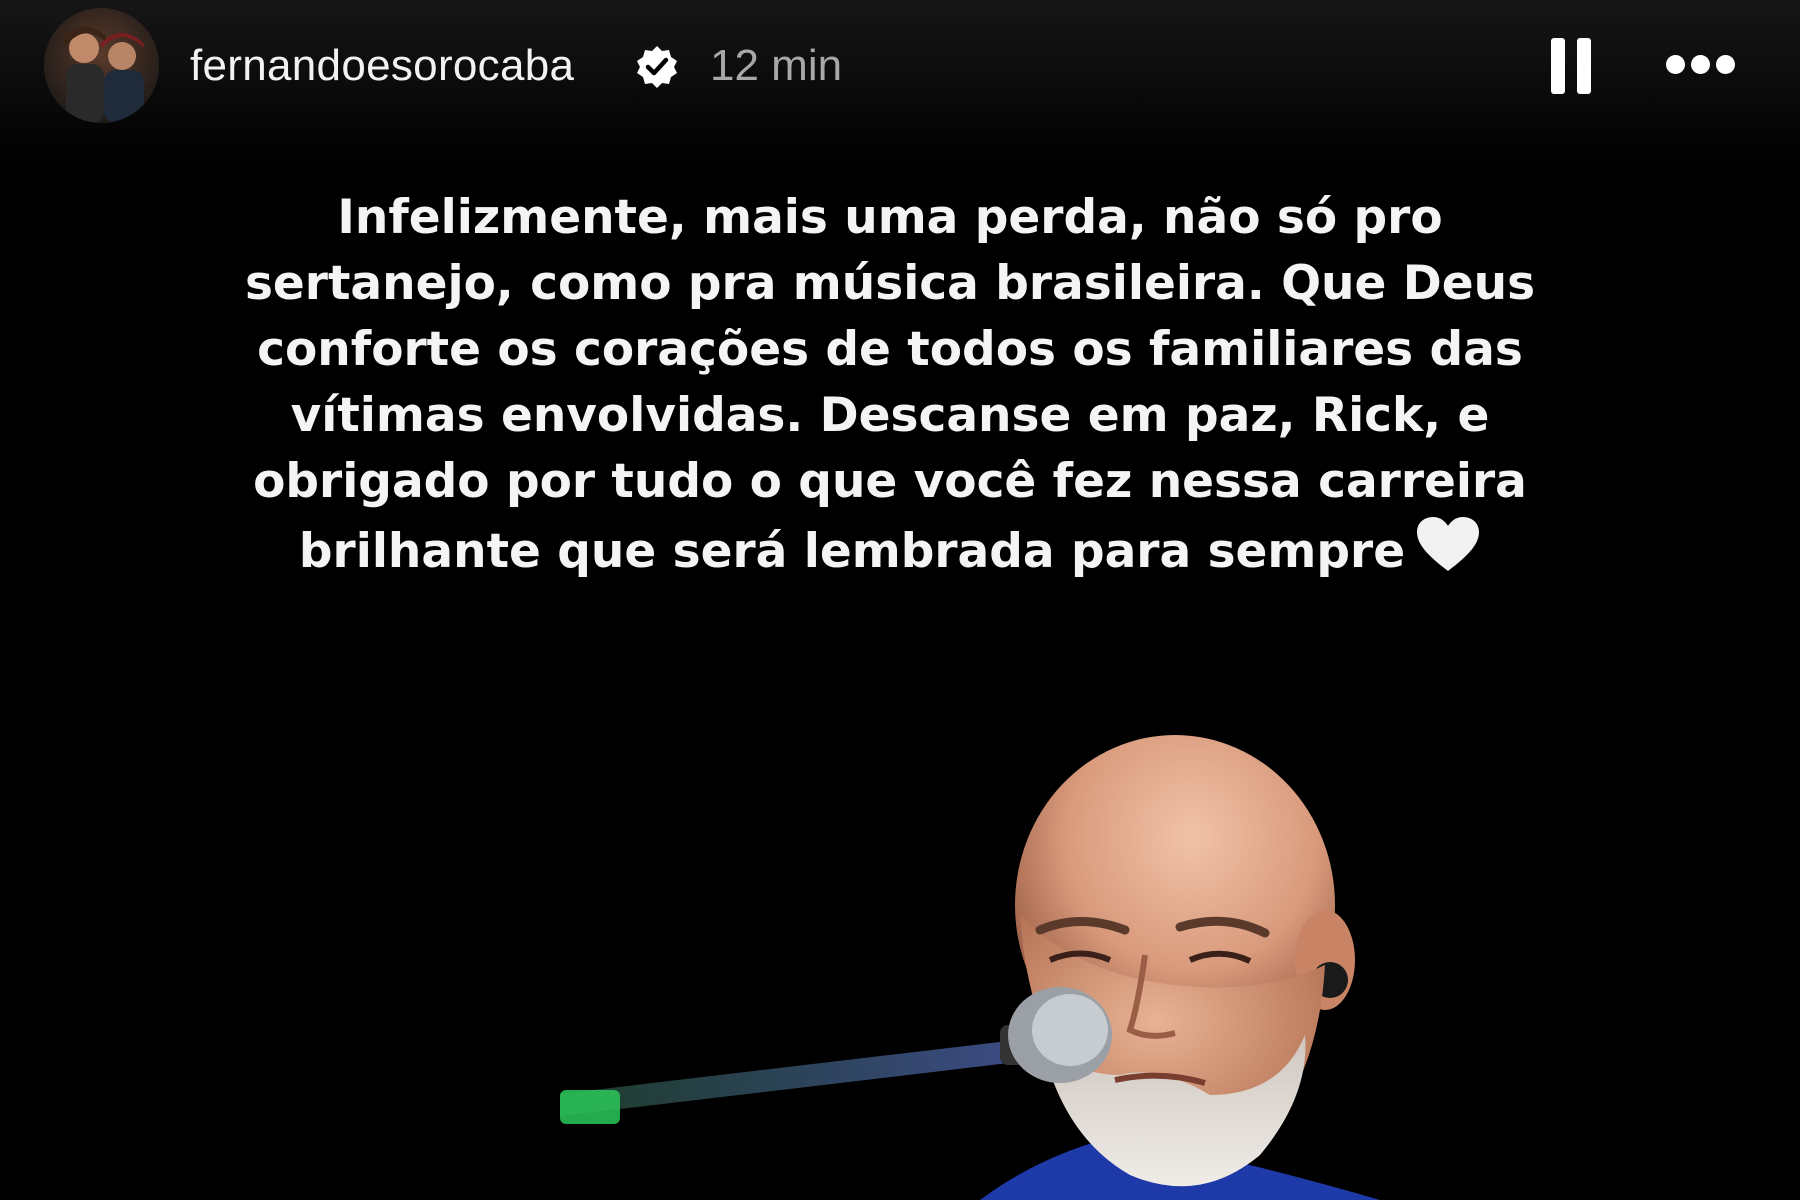 The width and height of the screenshot is (1800, 1200). I want to click on post-timestamp: 12 min, so click(776, 65).